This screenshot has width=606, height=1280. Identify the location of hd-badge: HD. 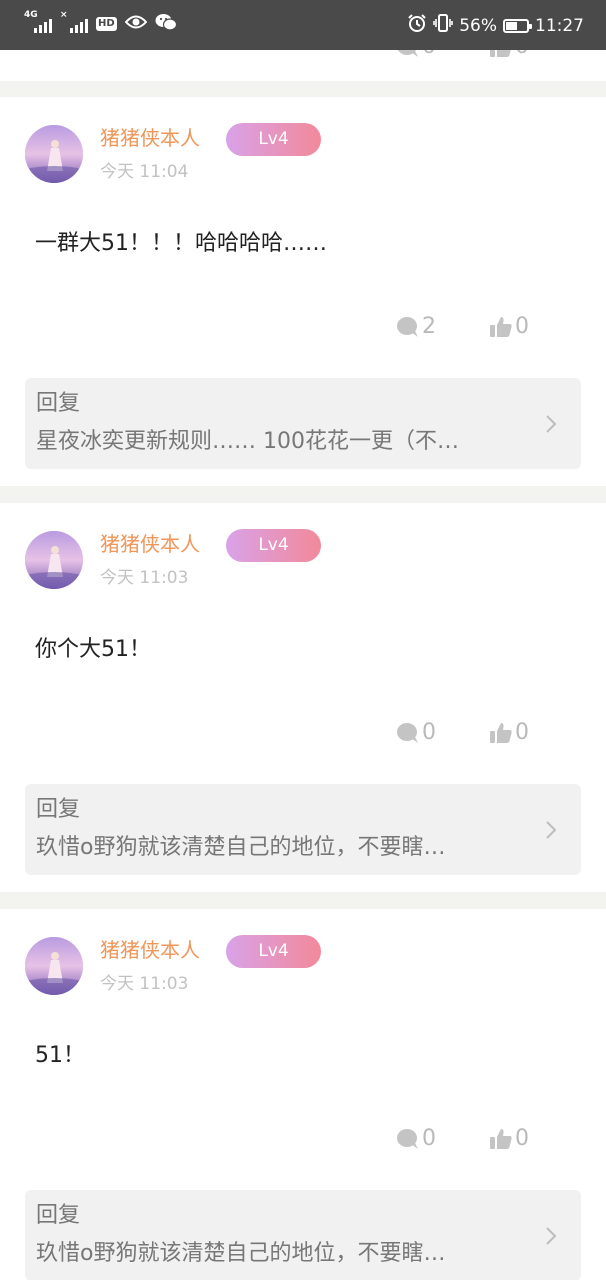
(106, 24).